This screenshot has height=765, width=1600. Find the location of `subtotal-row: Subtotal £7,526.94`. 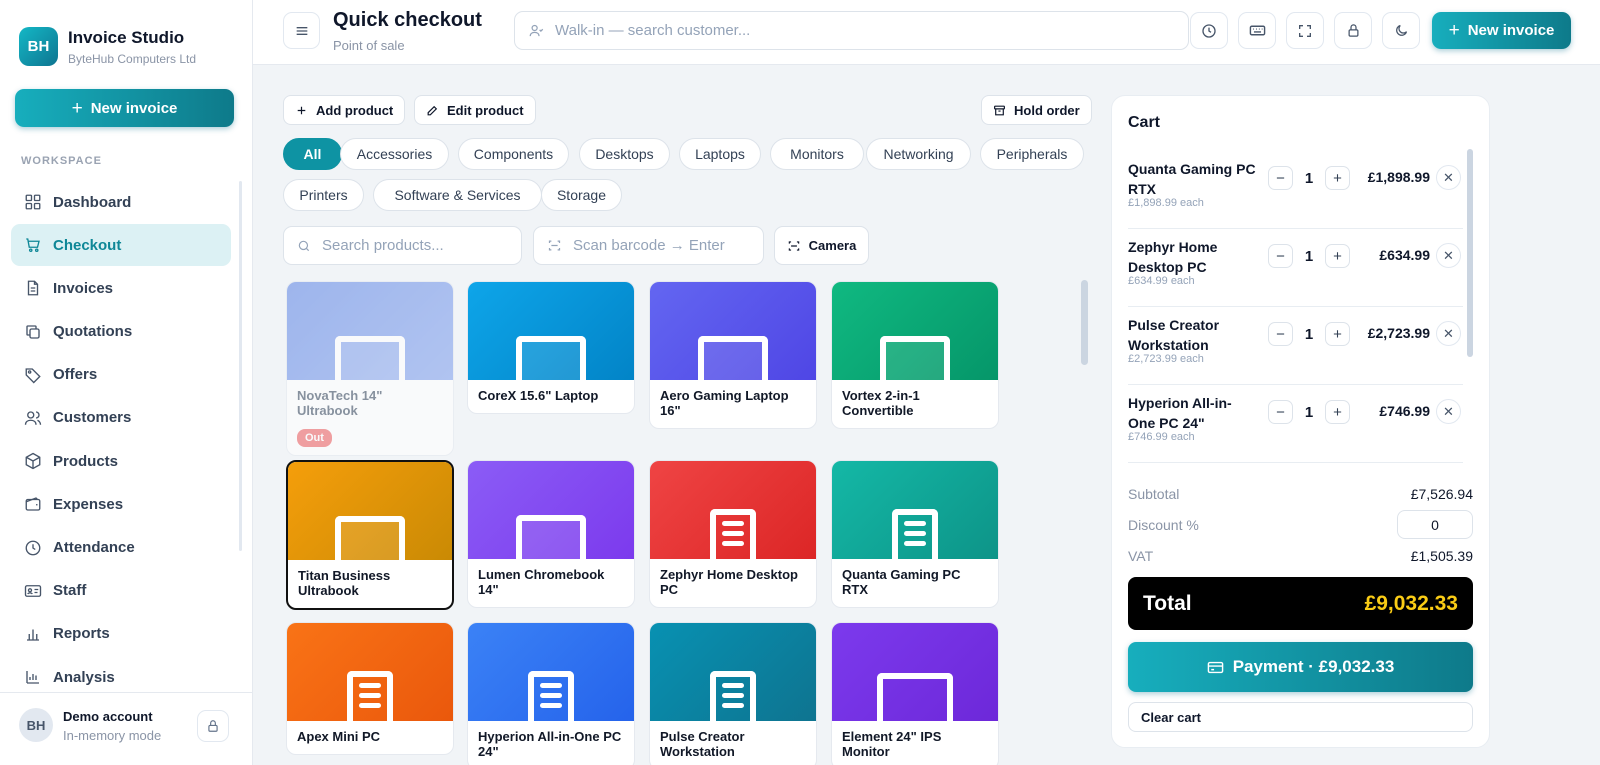

subtotal-row: Subtotal £7,526.94 is located at coordinates (1300, 494).